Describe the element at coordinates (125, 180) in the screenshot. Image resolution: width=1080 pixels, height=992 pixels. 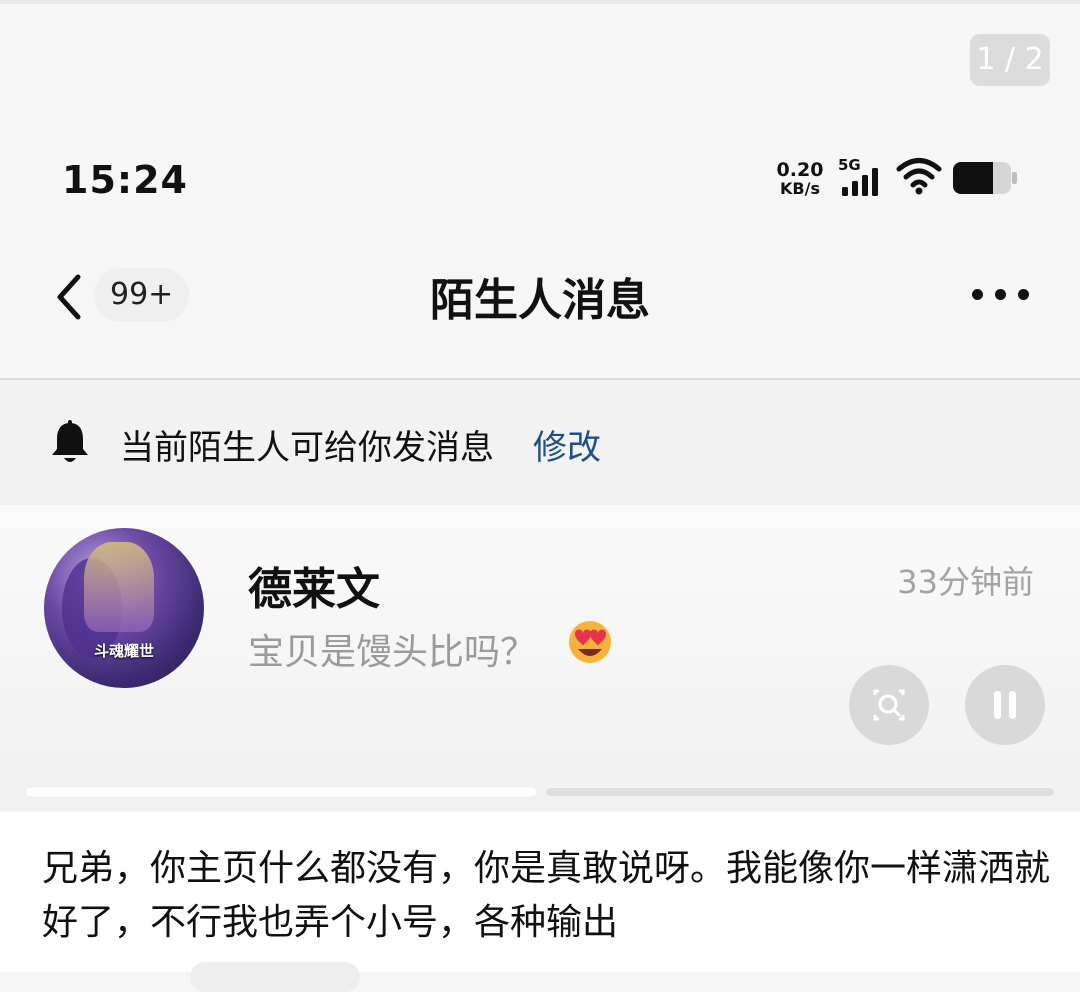
I see `status-clock: 15:24` at that location.